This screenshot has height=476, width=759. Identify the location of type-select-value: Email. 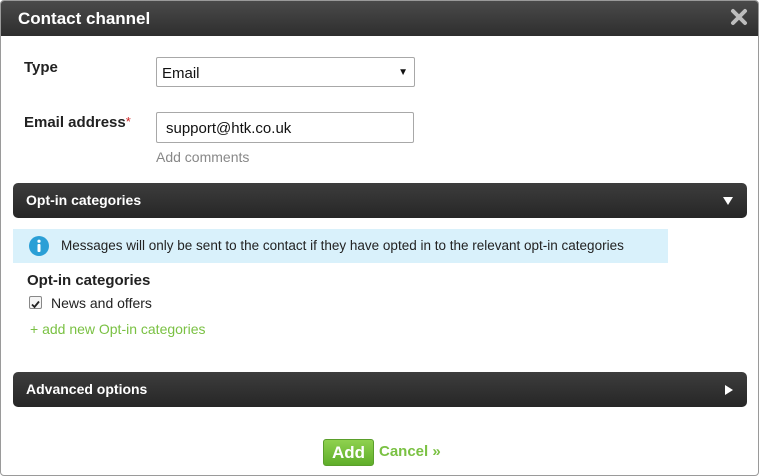
(181, 73).